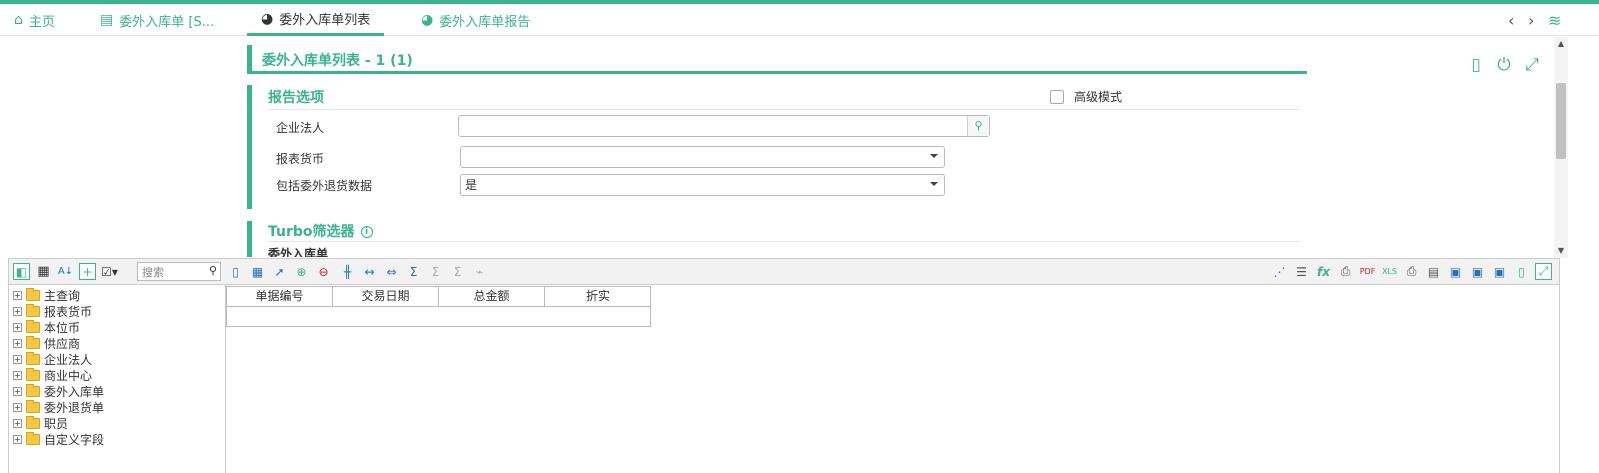 The image size is (1599, 473). I want to click on column-header: 交易日期, so click(386, 297).